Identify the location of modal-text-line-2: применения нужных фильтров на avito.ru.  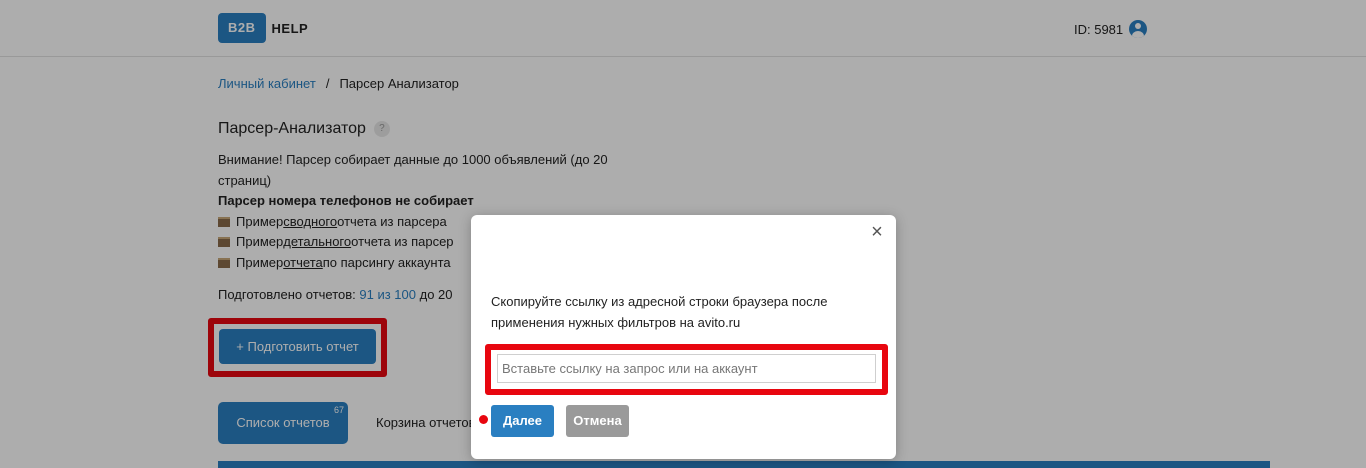
(616, 322).